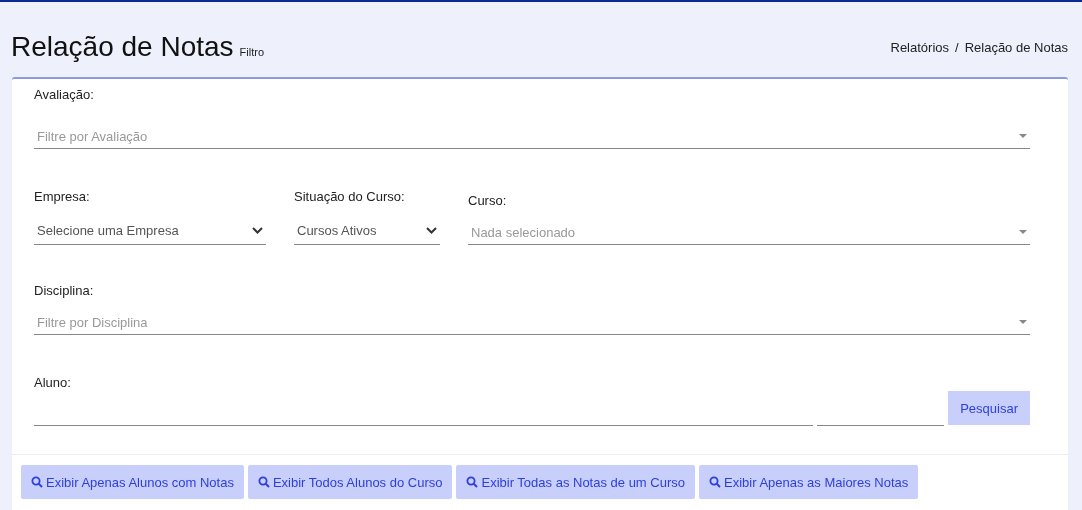 Image resolution: width=1082 pixels, height=510 pixels. I want to click on search-select-field: Nada selecionado, so click(749, 232).